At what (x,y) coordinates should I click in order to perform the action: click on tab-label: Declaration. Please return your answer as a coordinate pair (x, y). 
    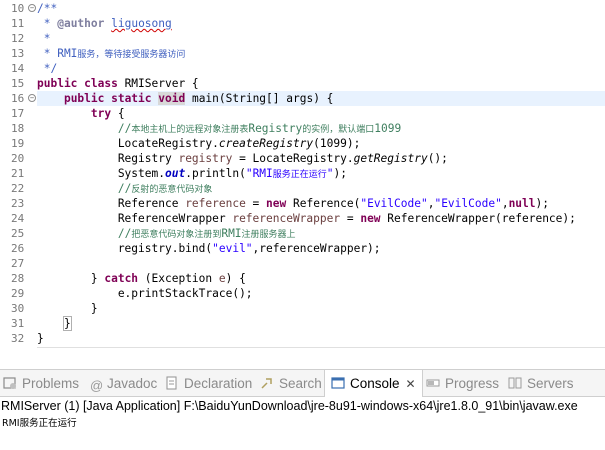
    Looking at the image, I should click on (218, 383).